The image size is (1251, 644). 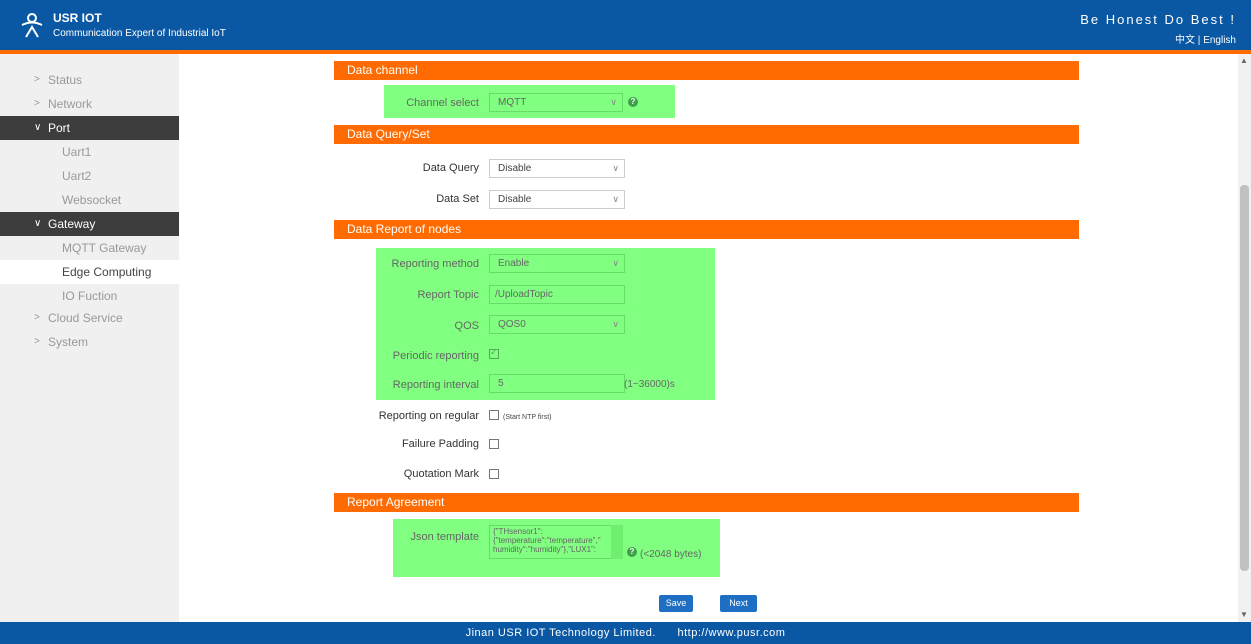 What do you see at coordinates (441, 474) in the screenshot?
I see `quotation-mark-label: Quotation Mark` at bounding box center [441, 474].